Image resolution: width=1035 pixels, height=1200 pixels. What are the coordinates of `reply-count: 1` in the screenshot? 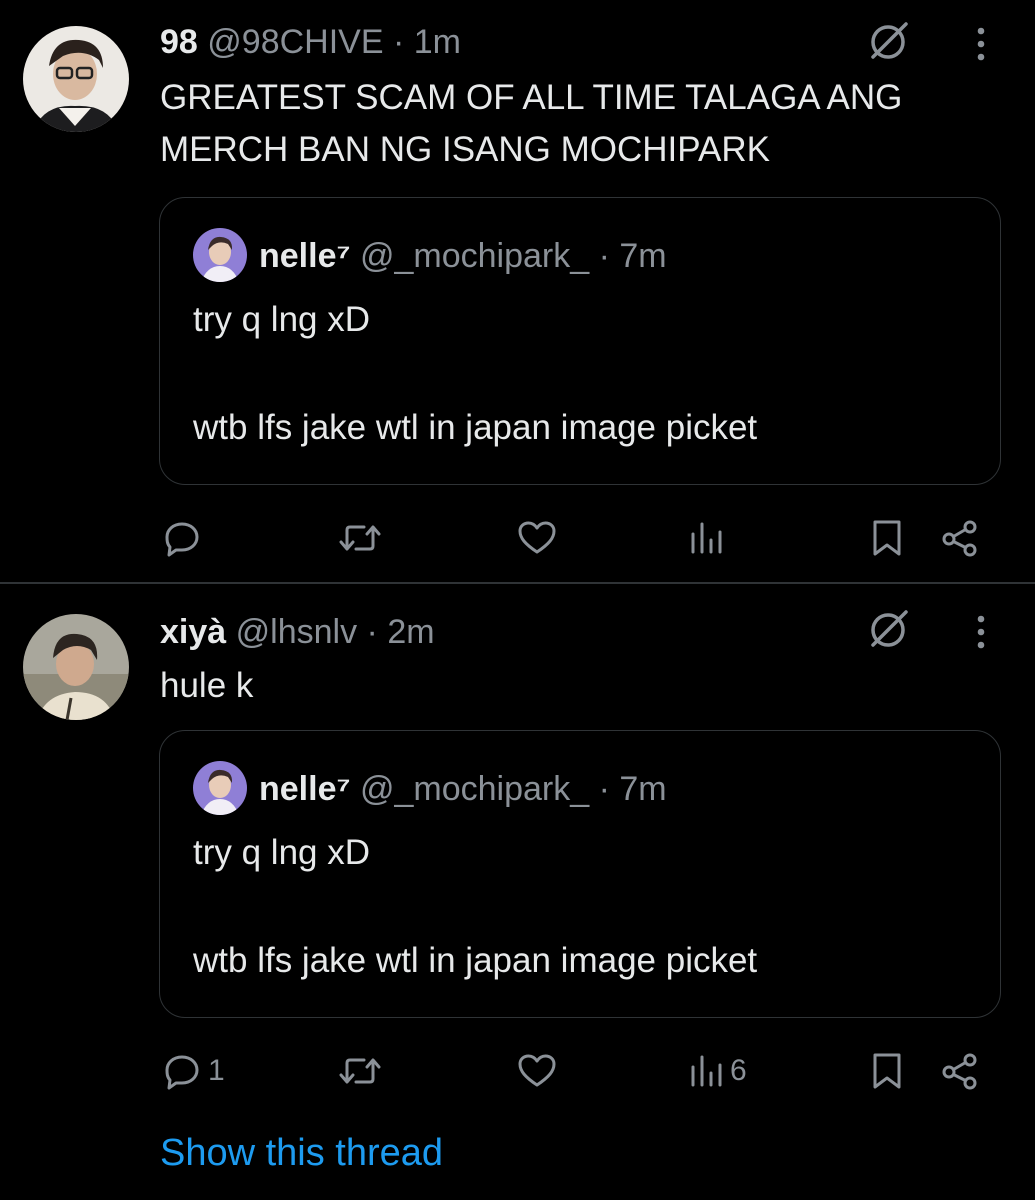 It's located at (216, 1070).